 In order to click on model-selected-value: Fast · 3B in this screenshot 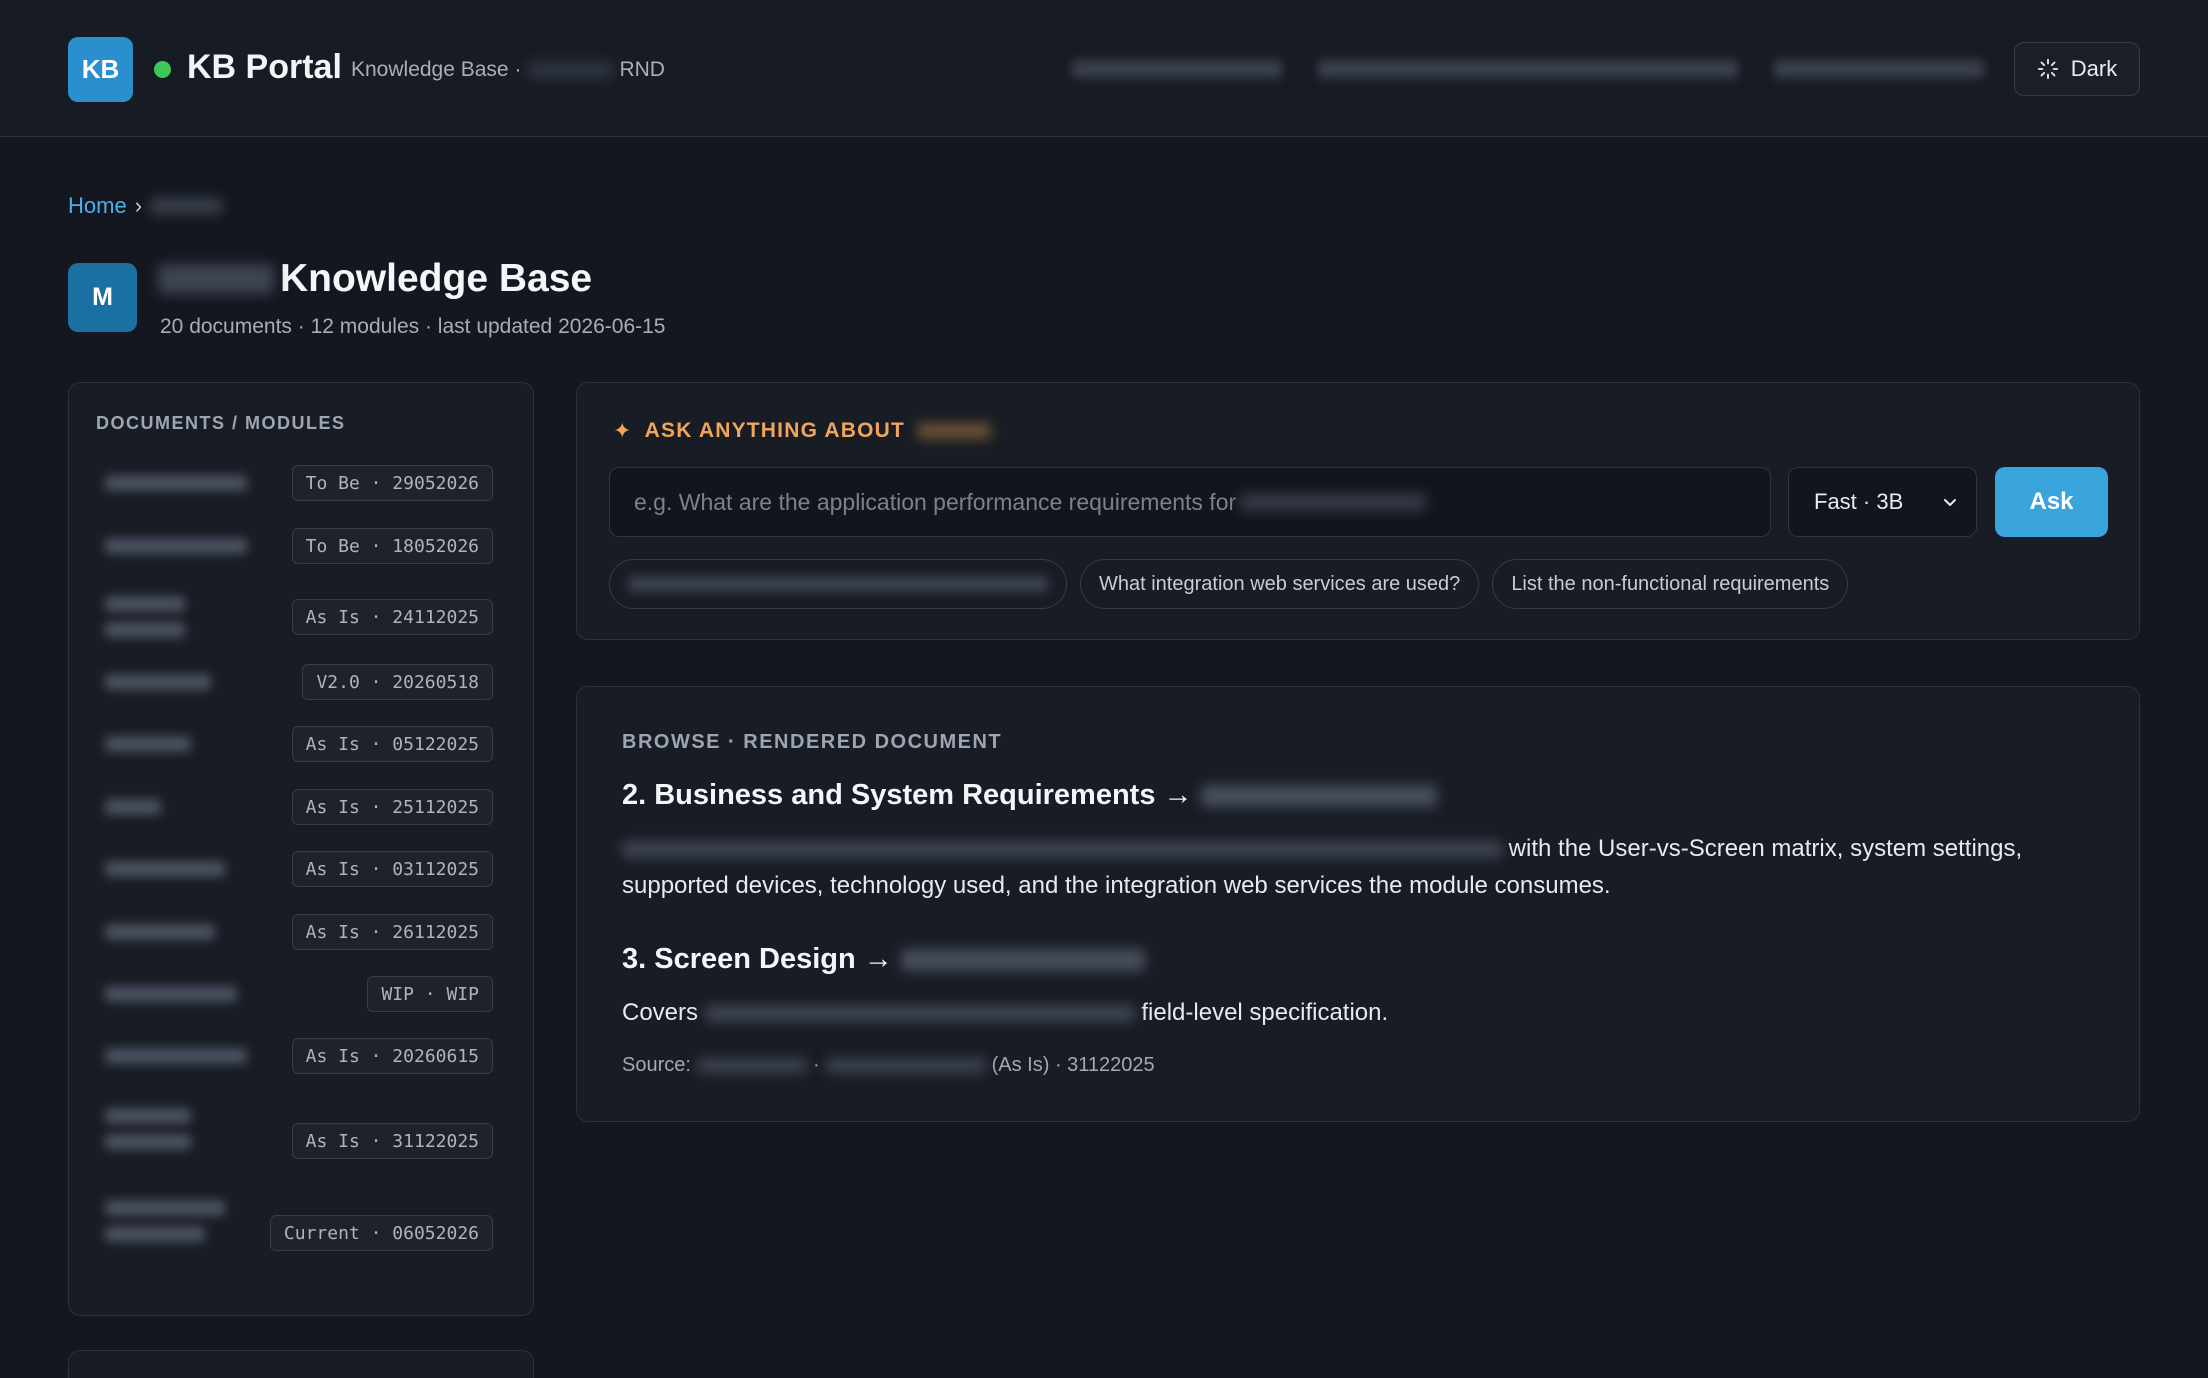, I will do `click(1859, 501)`.